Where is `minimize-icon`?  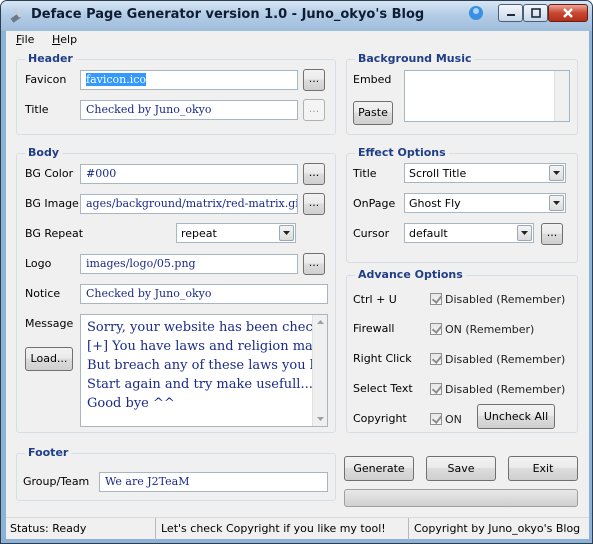
minimize-icon is located at coordinates (510, 15).